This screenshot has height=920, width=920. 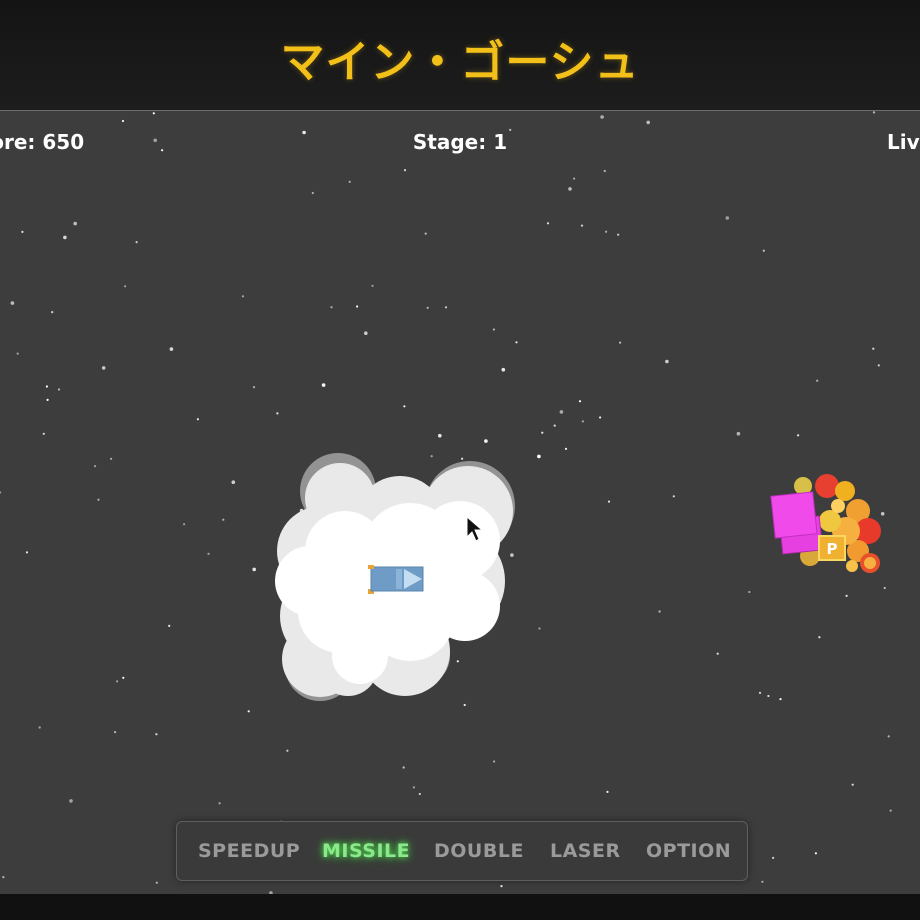 What do you see at coordinates (479, 851) in the screenshot?
I see `powerup-double: DOUBLE` at bounding box center [479, 851].